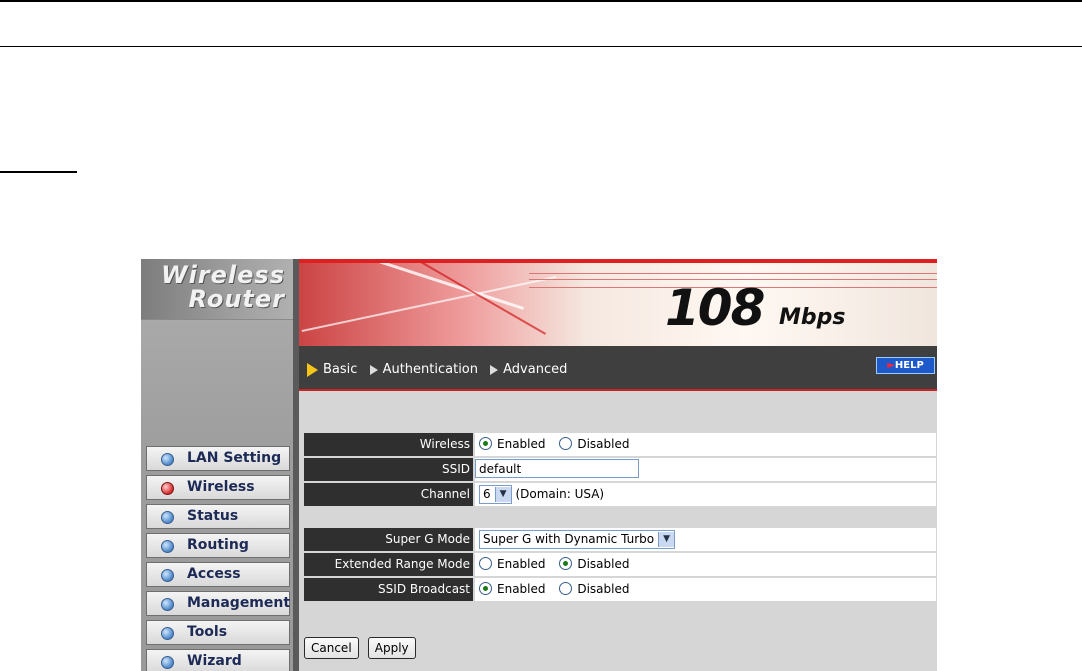 The width and height of the screenshot is (1082, 671). What do you see at coordinates (331, 648) in the screenshot?
I see `cancel-button: Cancel` at bounding box center [331, 648].